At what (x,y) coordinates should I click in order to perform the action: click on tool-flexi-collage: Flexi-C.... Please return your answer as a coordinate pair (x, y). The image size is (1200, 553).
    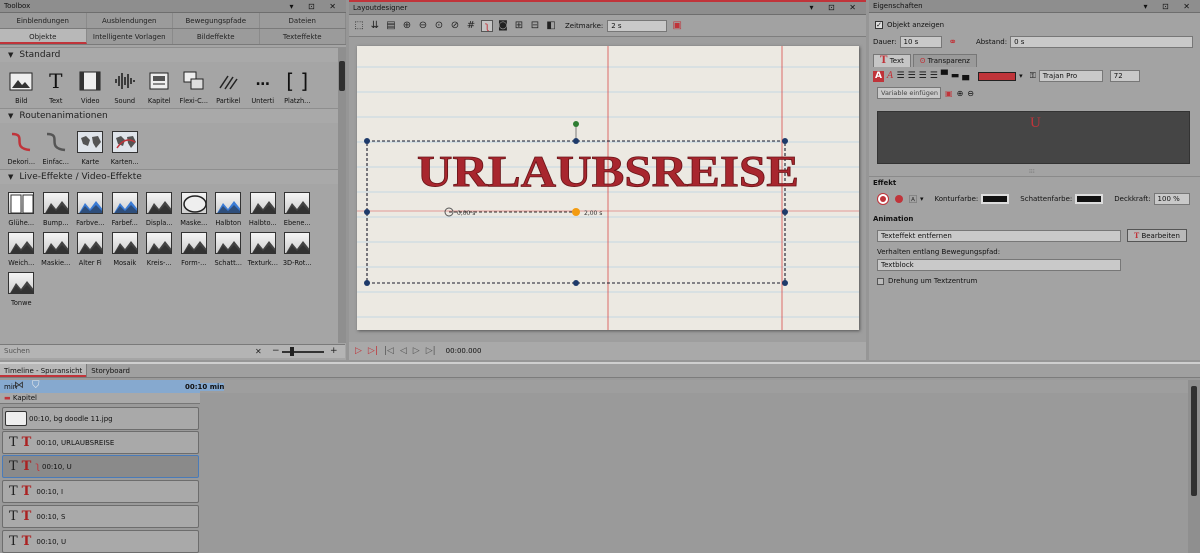
    Looking at the image, I should click on (194, 86).